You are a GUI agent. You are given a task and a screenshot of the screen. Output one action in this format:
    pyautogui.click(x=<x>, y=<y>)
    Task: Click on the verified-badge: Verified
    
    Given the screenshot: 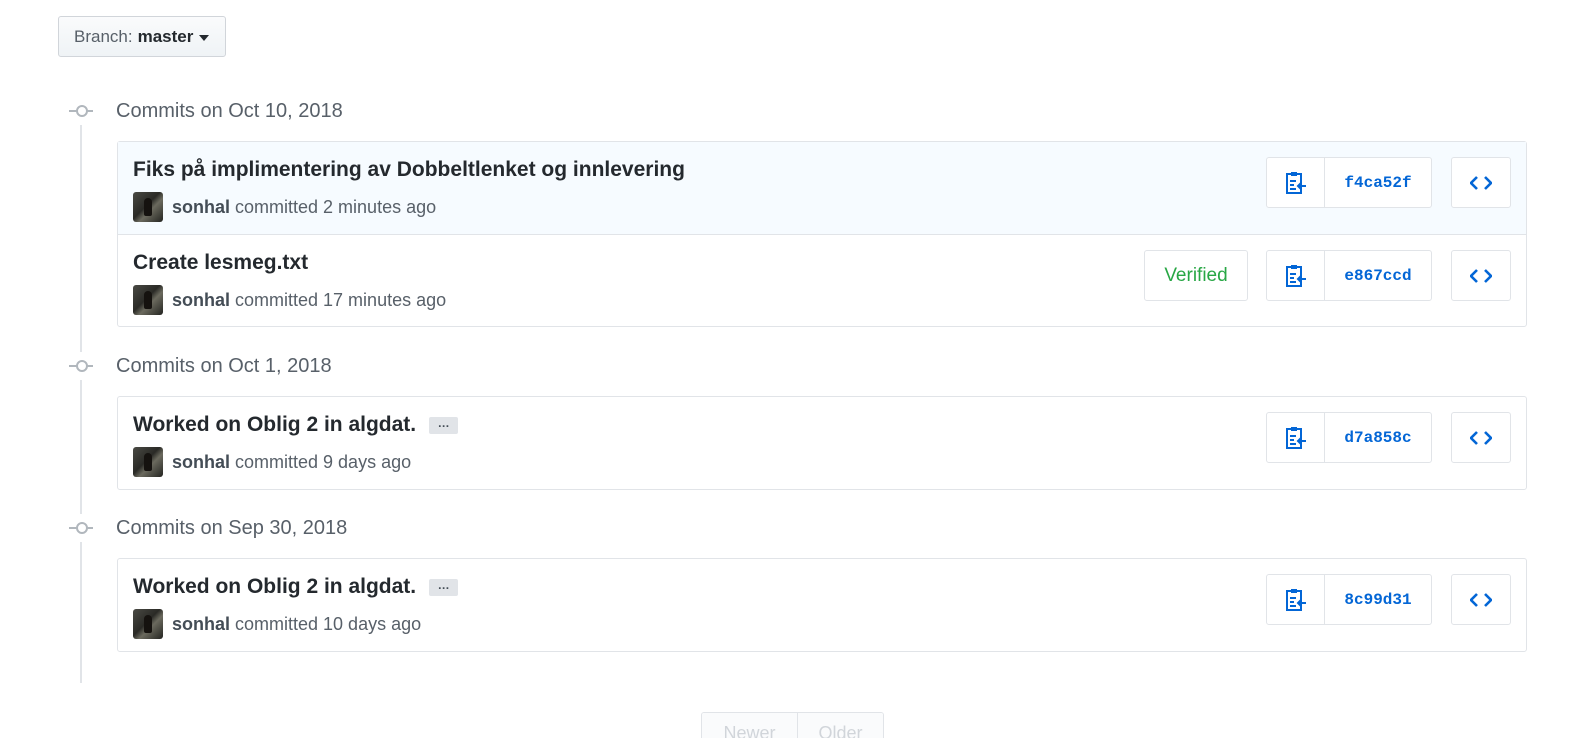 What is the action you would take?
    pyautogui.click(x=1196, y=275)
    